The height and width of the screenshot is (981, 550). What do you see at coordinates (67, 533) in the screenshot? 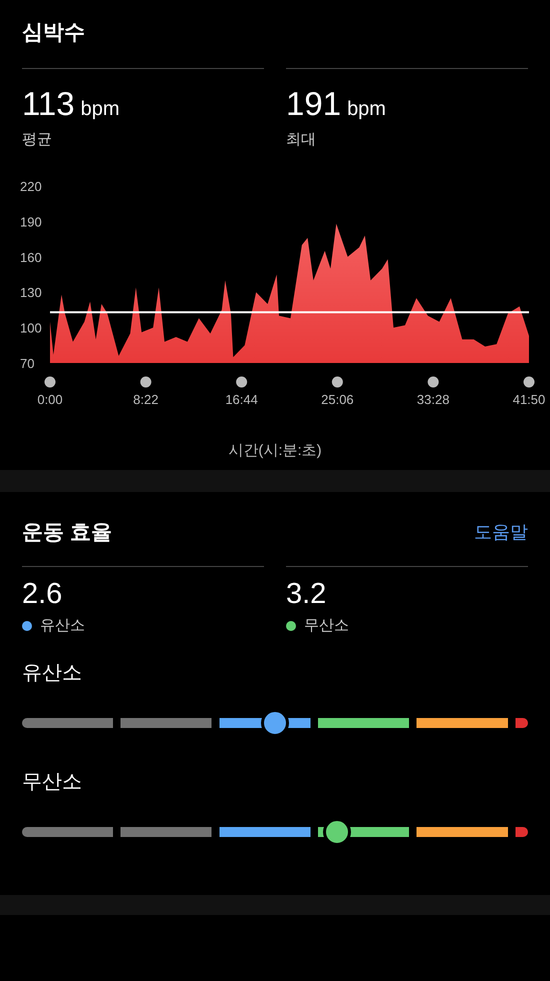
I see `section-title: 운동 효율` at bounding box center [67, 533].